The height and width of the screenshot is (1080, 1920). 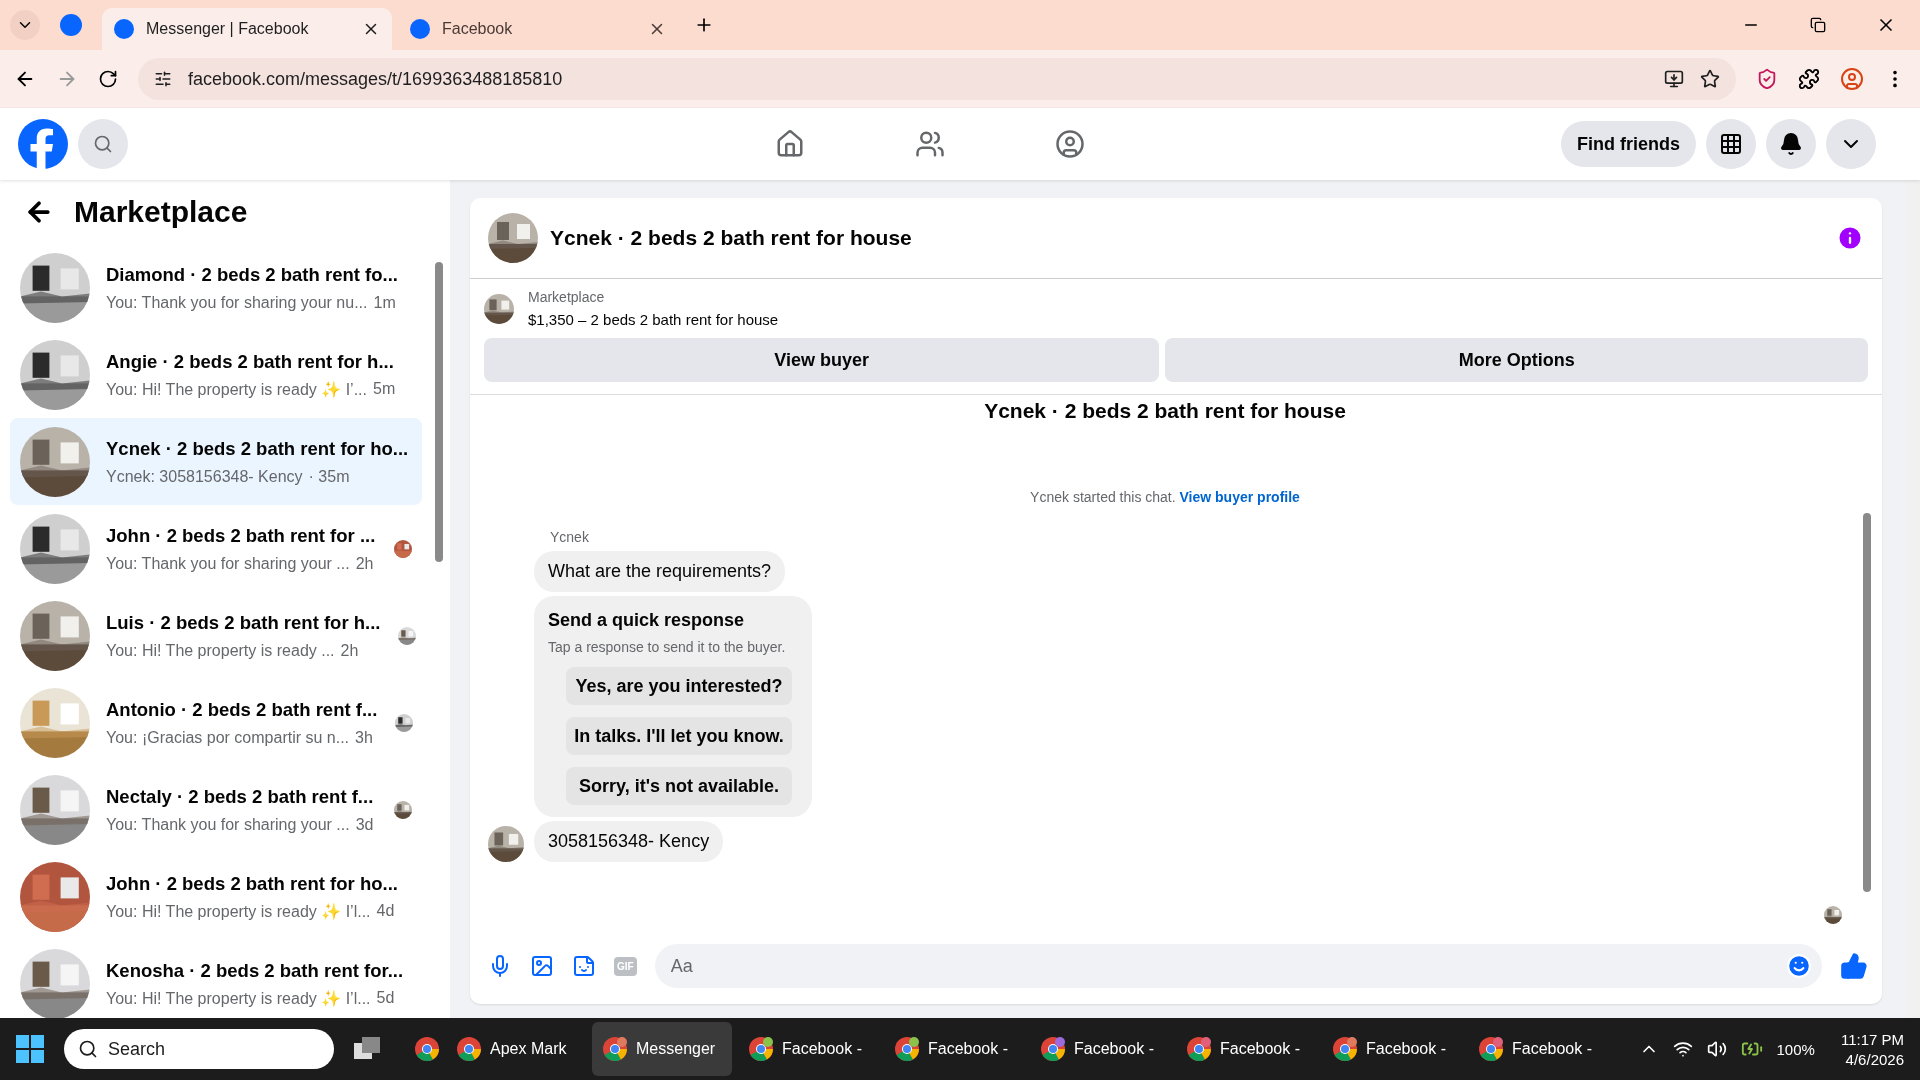 I want to click on conversation-item: Kenosha · 2 beds 2 bath rent for... You: Hi! The property is ready ✨ I’l... 5d, so click(x=216, y=979).